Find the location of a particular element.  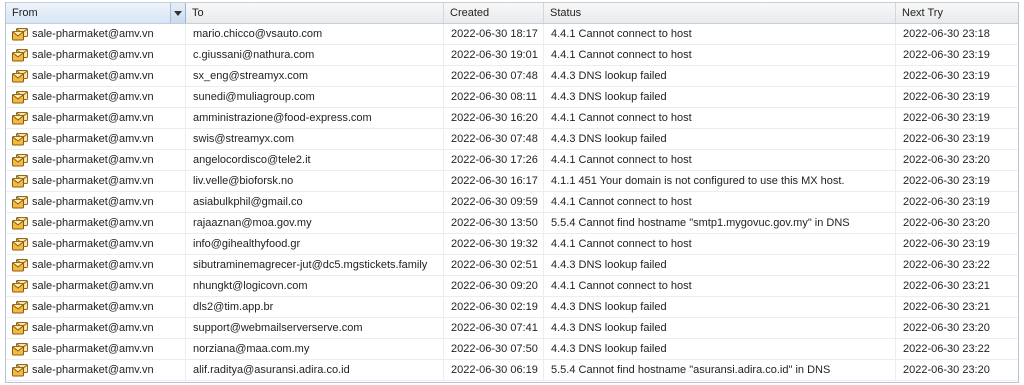

column-label-created: Created is located at coordinates (470, 13).